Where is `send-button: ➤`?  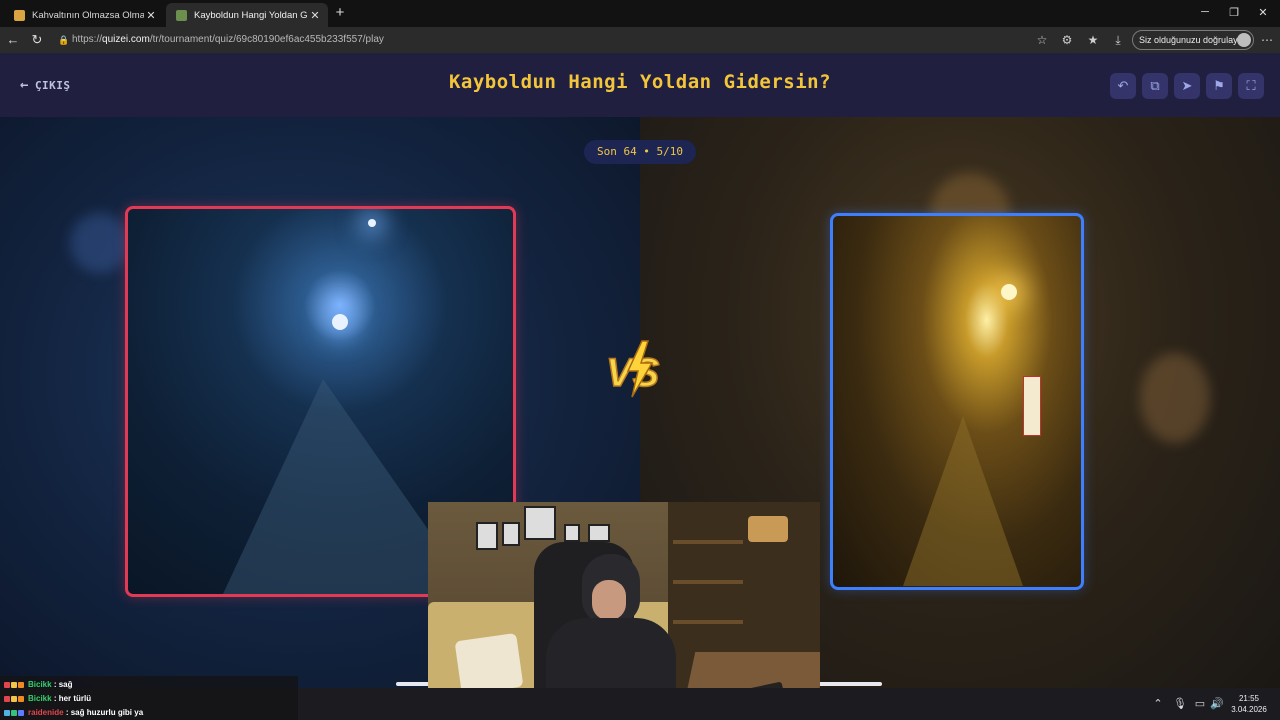 send-button: ➤ is located at coordinates (1187, 86).